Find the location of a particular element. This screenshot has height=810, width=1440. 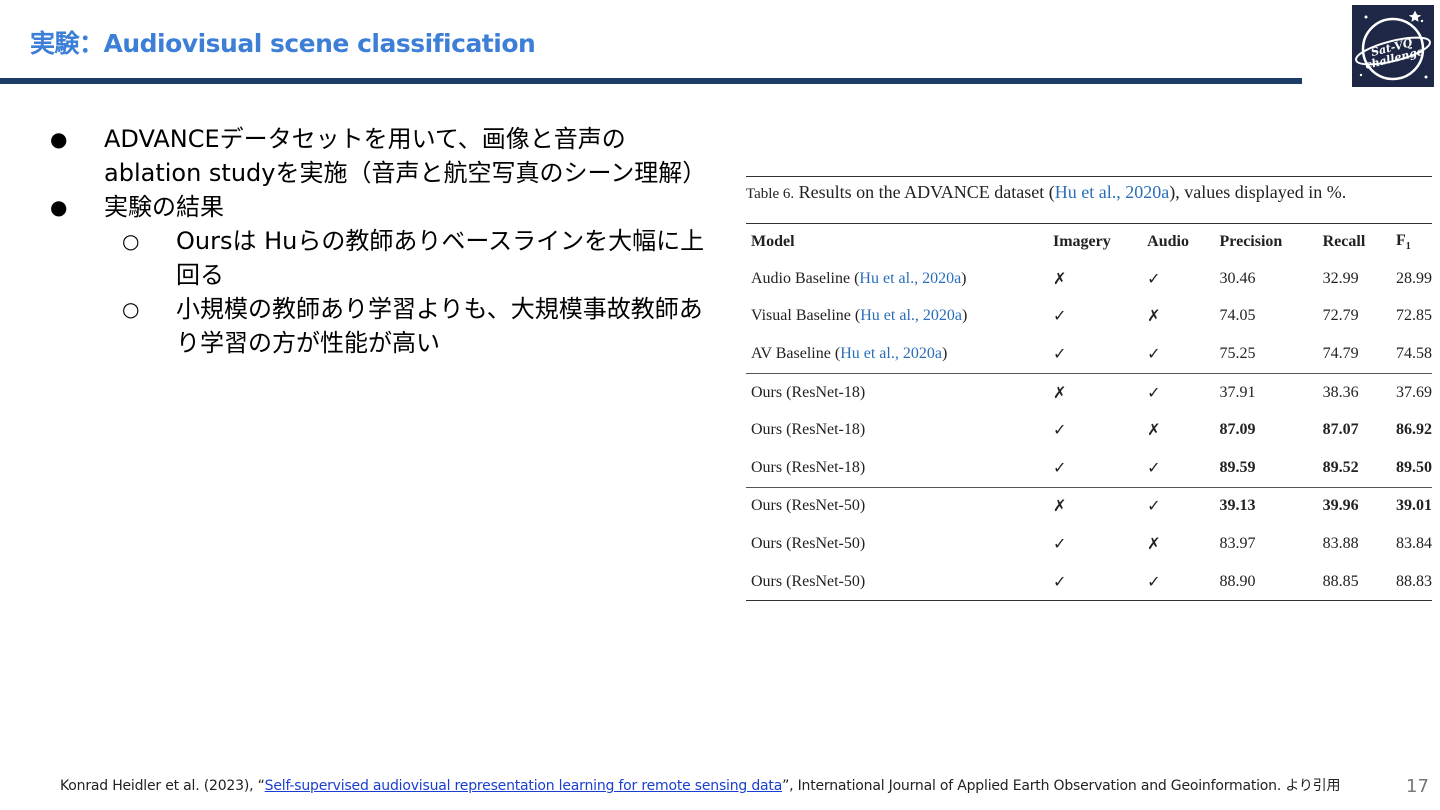

table-row: Ours (ResNet-18) ✓ ✓ 89.59 89.52 89.50 is located at coordinates (1089, 468).